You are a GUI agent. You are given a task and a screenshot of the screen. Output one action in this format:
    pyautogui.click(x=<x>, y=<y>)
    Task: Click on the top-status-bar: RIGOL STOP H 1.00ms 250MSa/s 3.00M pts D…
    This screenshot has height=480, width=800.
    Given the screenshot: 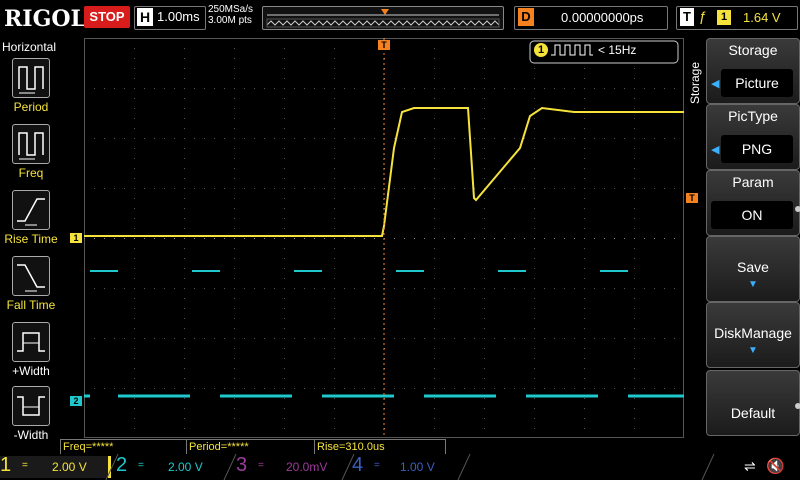 What is the action you would take?
    pyautogui.click(x=400, y=19)
    